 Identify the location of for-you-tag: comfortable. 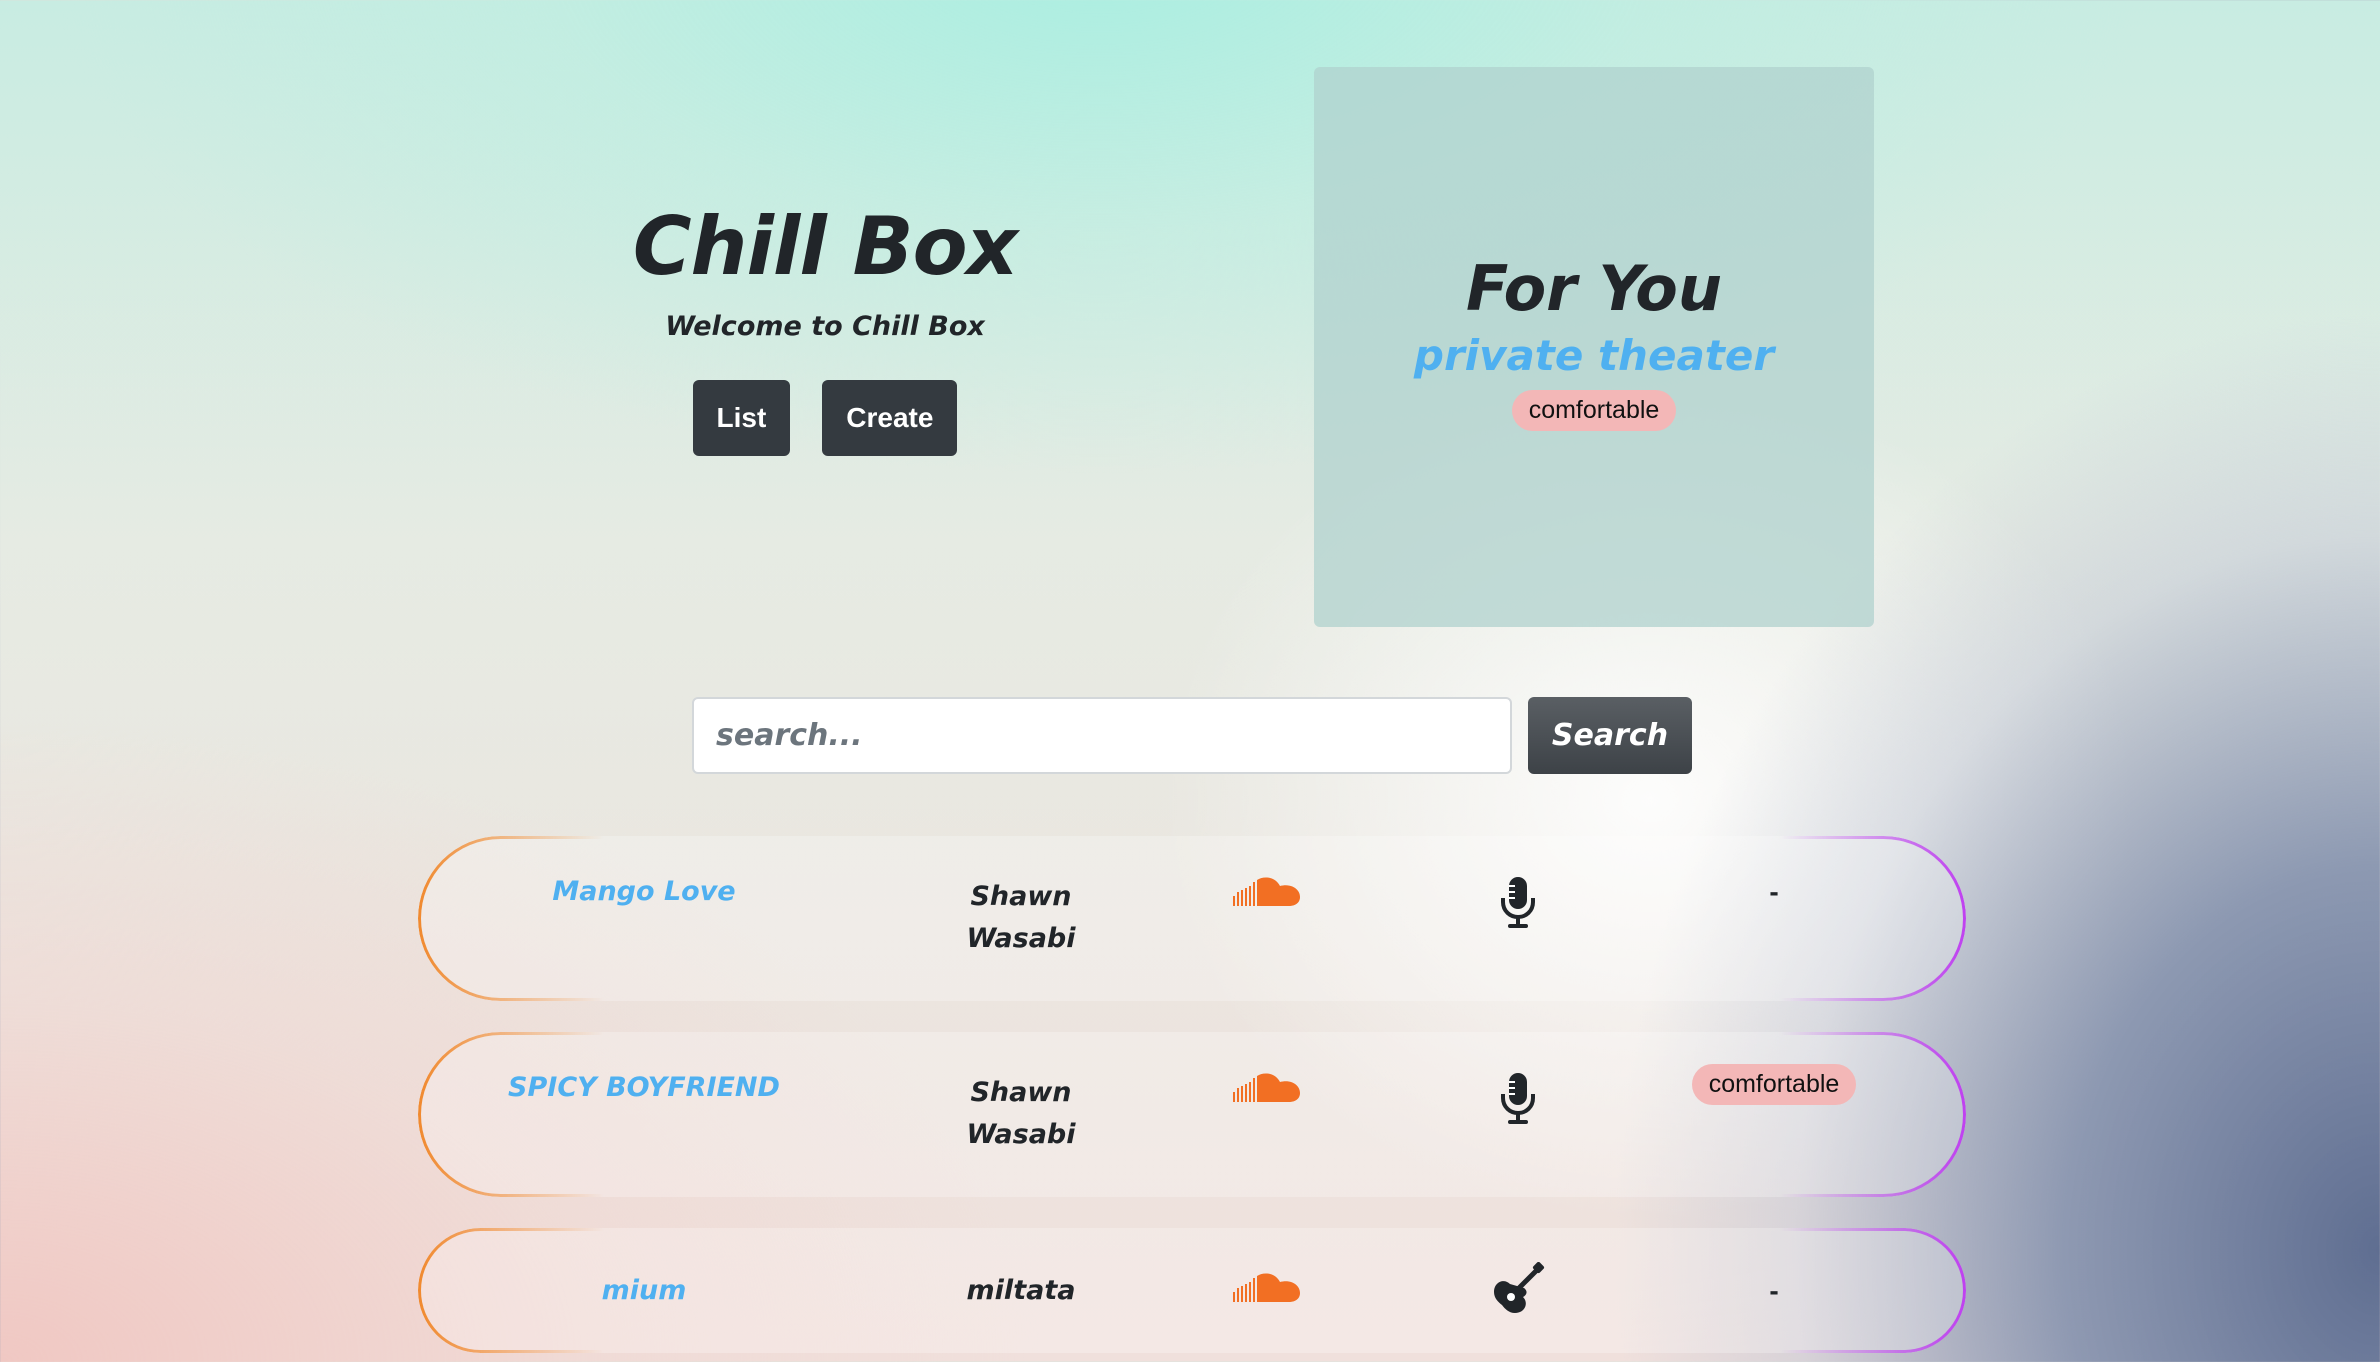
(1594, 410).